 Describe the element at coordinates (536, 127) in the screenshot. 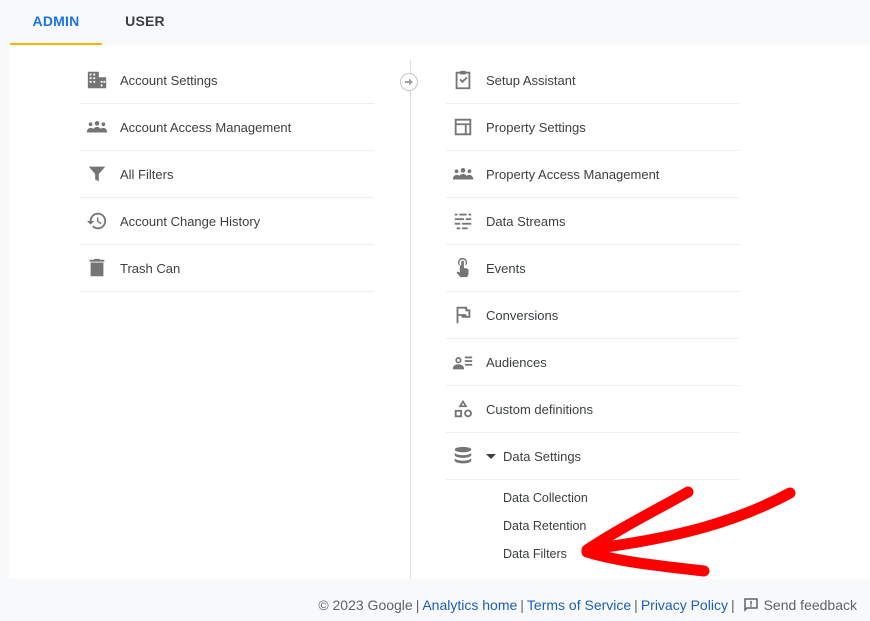

I see `item-label: Property Settings` at that location.